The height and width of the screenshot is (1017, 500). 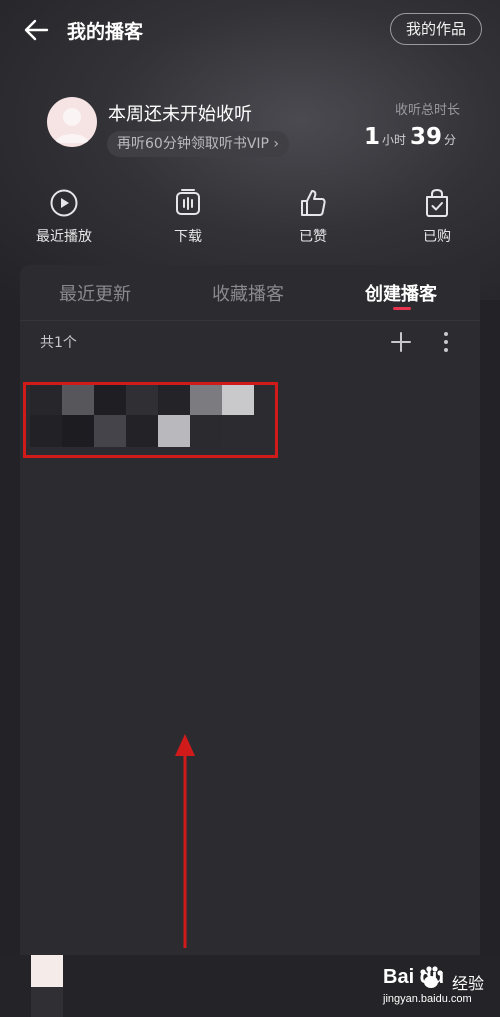 What do you see at coordinates (437, 202) in the screenshot?
I see `purchased-bag-icon` at bounding box center [437, 202].